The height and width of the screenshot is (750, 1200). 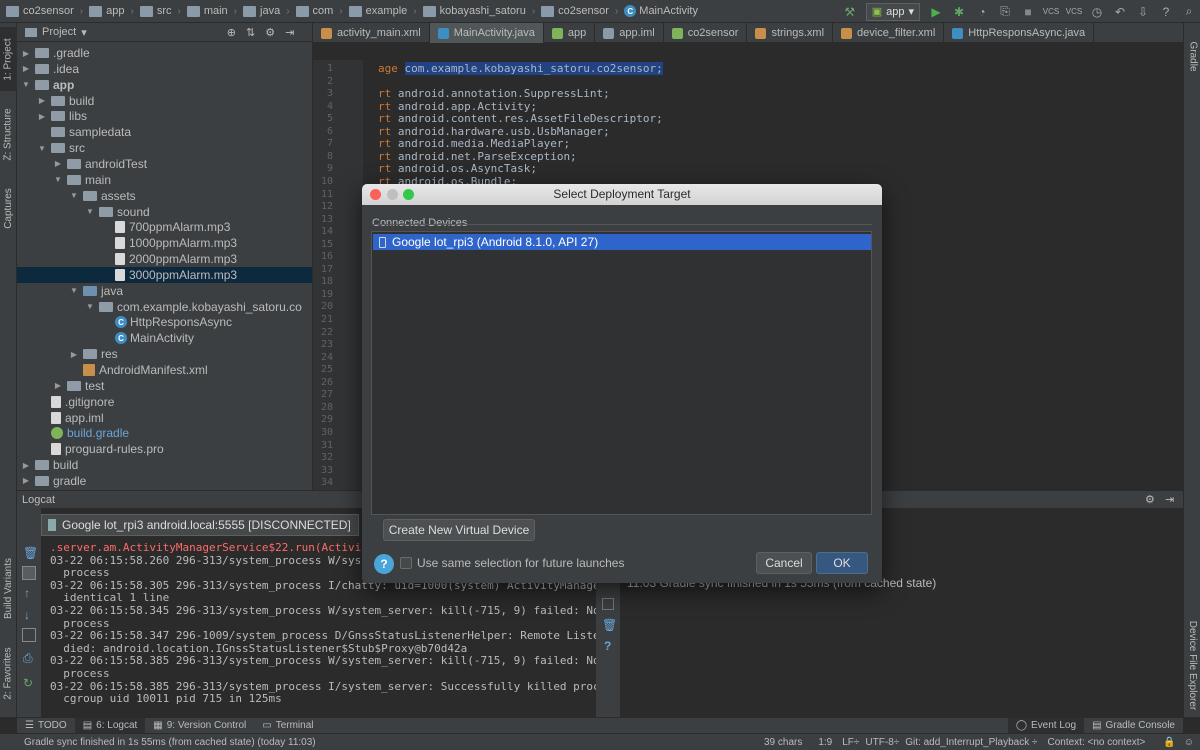 What do you see at coordinates (29, 573) in the screenshot?
I see `scroll-end-icon` at bounding box center [29, 573].